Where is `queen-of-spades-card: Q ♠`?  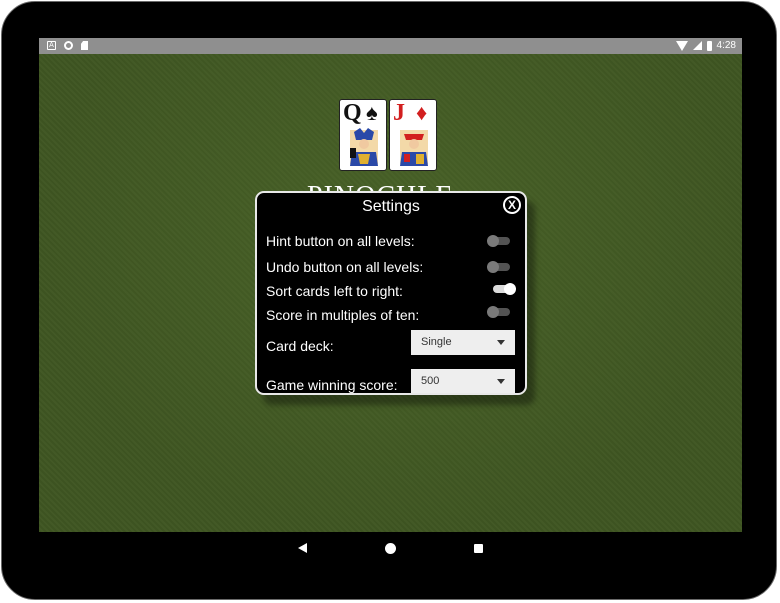 queen-of-spades-card: Q ♠ is located at coordinates (363, 135).